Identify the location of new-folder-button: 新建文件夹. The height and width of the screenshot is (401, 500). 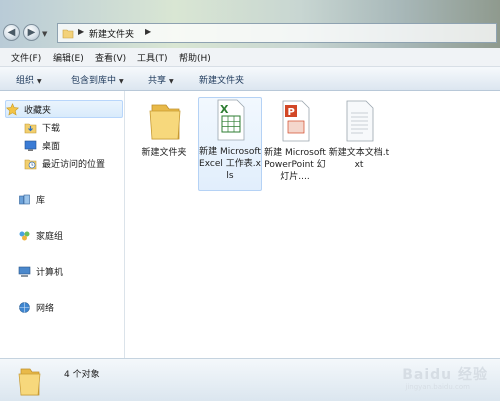
(221, 79).